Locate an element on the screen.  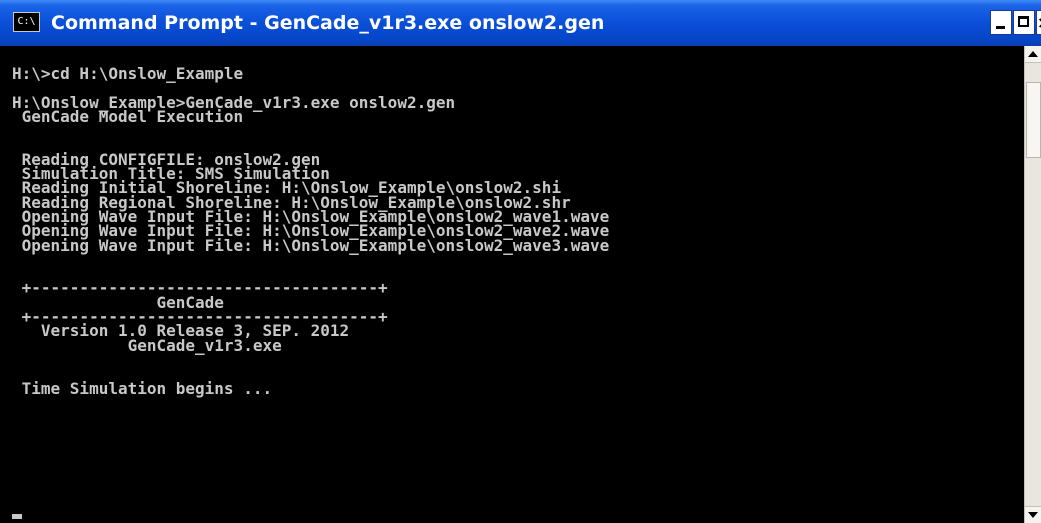
console-line: GenCade Model Execution is located at coordinates (128, 116).